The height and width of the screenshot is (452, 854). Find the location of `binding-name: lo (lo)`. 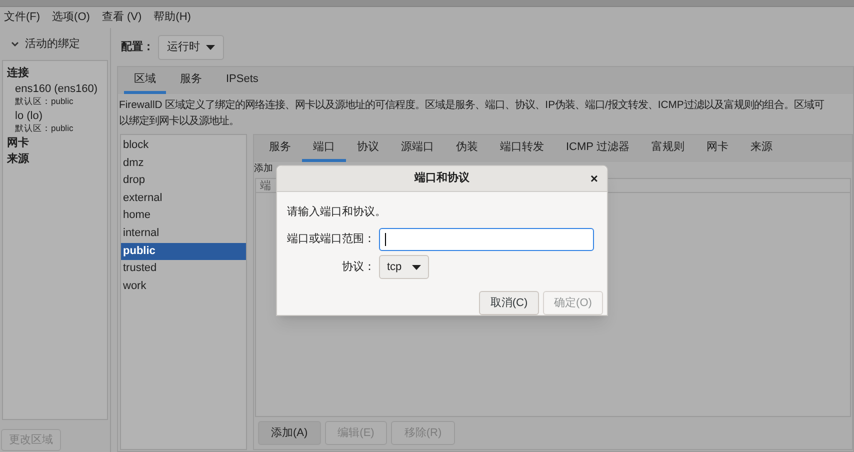

binding-name: lo (lo) is located at coordinates (29, 116).